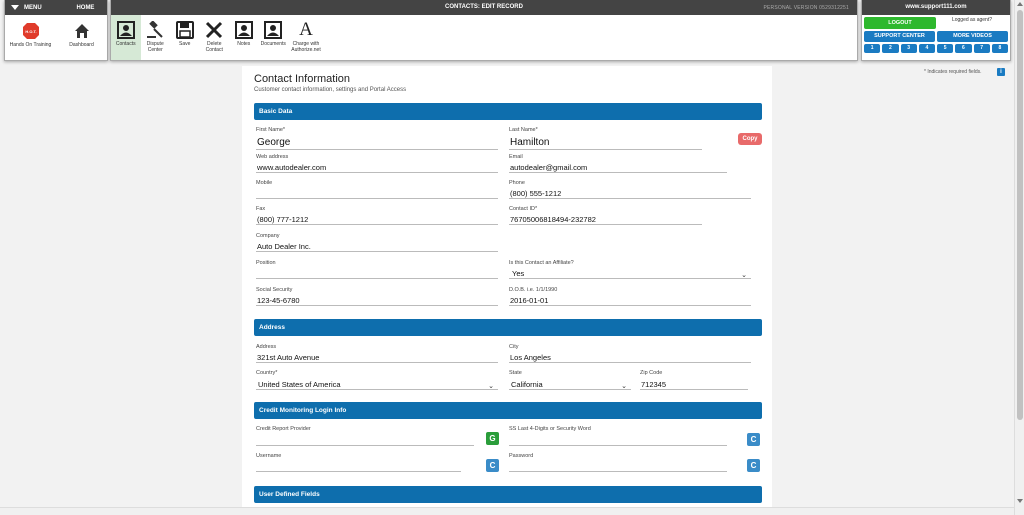  What do you see at coordinates (15, 7) in the screenshot?
I see `menu-triangle-icon` at bounding box center [15, 7].